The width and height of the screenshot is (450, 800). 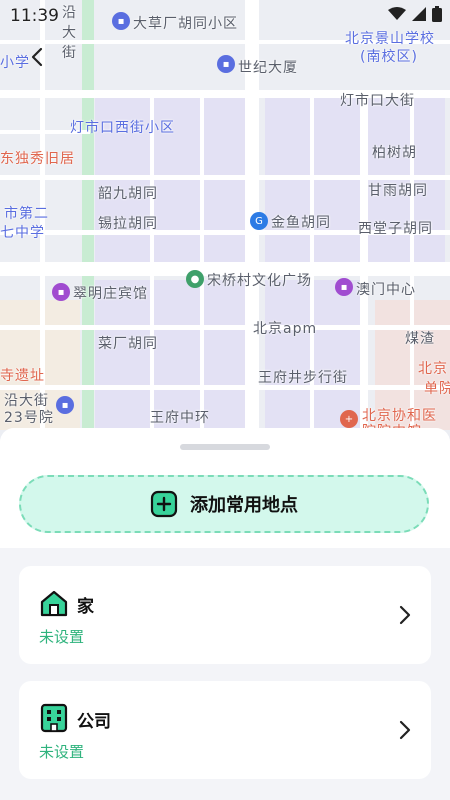 What do you see at coordinates (61, 292) in the screenshot?
I see `hotel-icon: ▪` at bounding box center [61, 292].